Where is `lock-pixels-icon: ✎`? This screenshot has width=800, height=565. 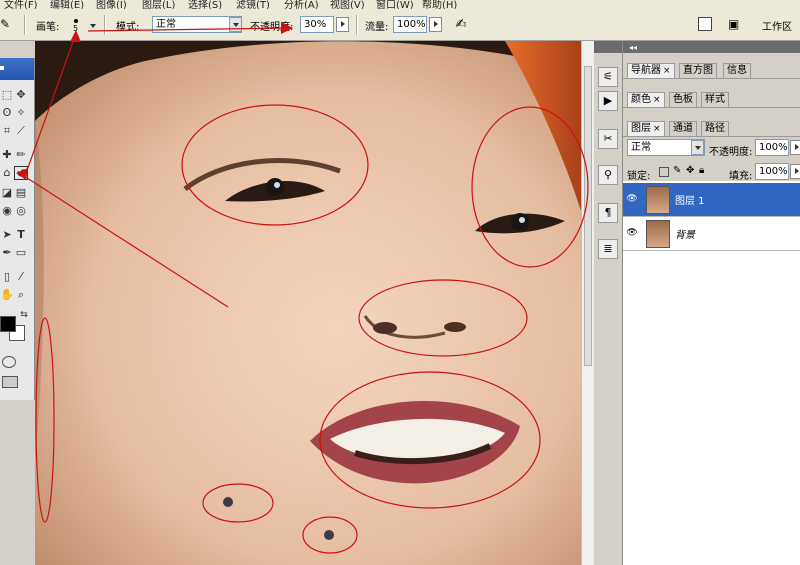
lock-pixels-icon: ✎ is located at coordinates (677, 170).